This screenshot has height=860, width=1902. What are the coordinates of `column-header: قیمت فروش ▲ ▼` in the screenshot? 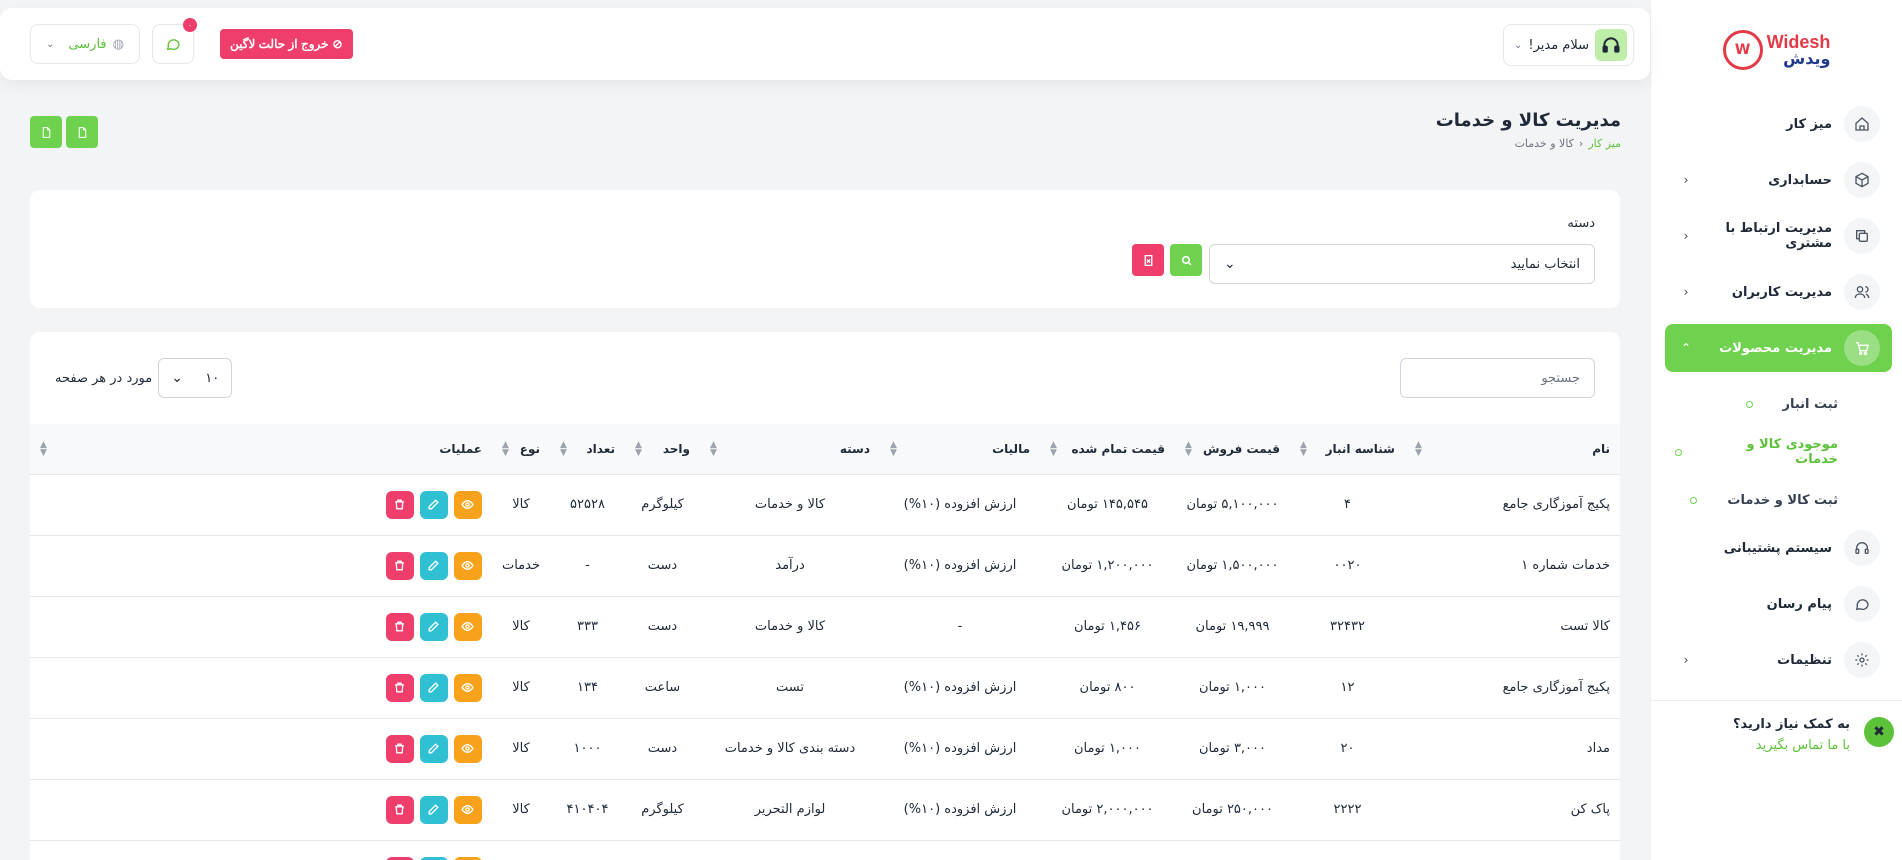 It's located at (1232, 449).